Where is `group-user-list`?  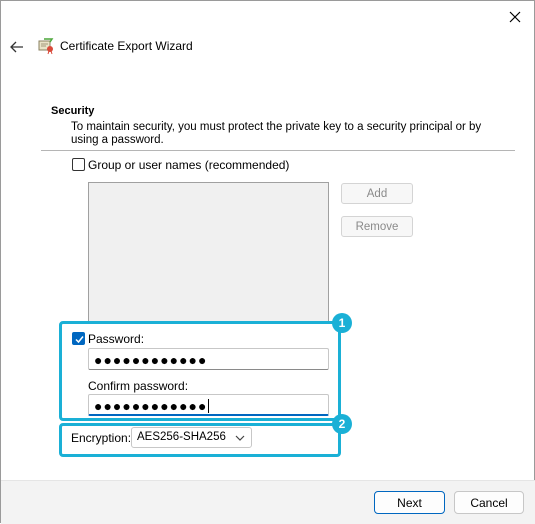
group-user-list is located at coordinates (208, 252).